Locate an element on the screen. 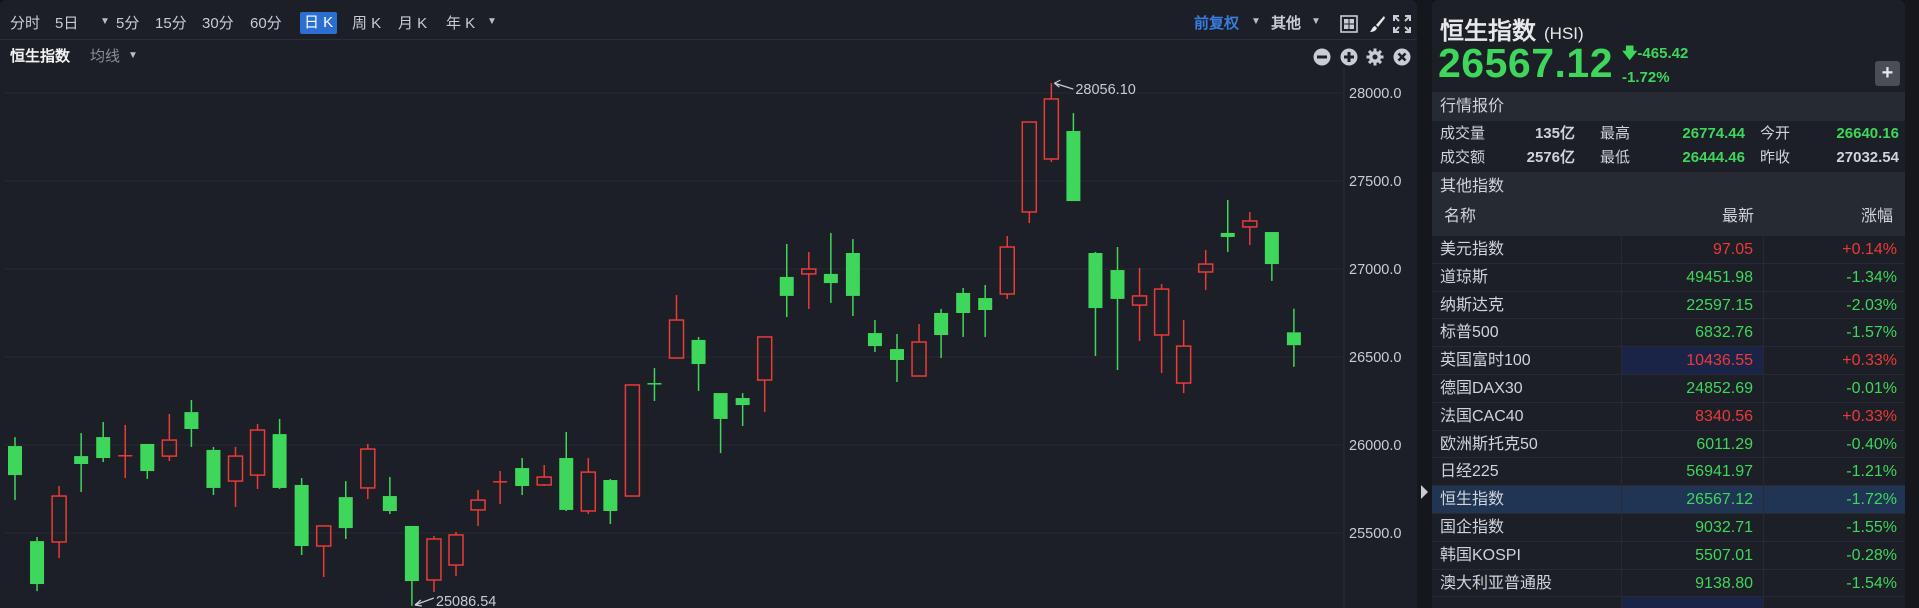 The height and width of the screenshot is (608, 1919). col-name: 名称 is located at coordinates (1460, 216).